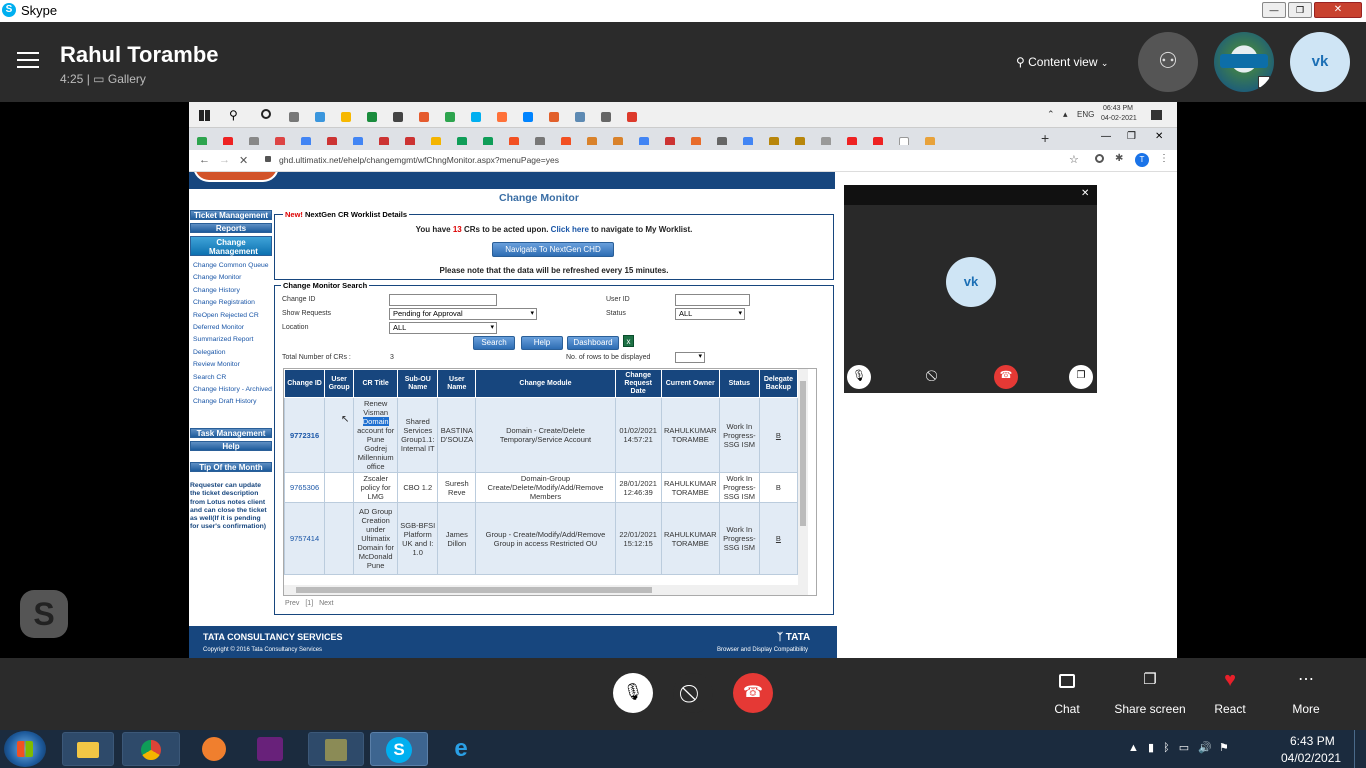 The image size is (1366, 768). Describe the element at coordinates (339, 383) in the screenshot. I see `col-user-group: User Group` at that location.